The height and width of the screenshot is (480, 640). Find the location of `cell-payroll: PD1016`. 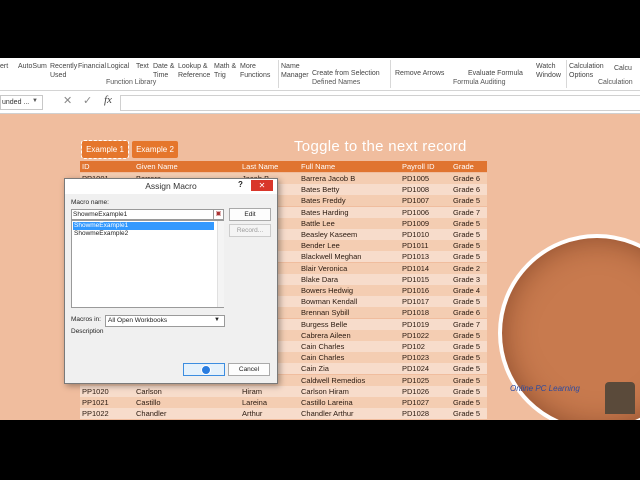

cell-payroll: PD1016 is located at coordinates (415, 290).